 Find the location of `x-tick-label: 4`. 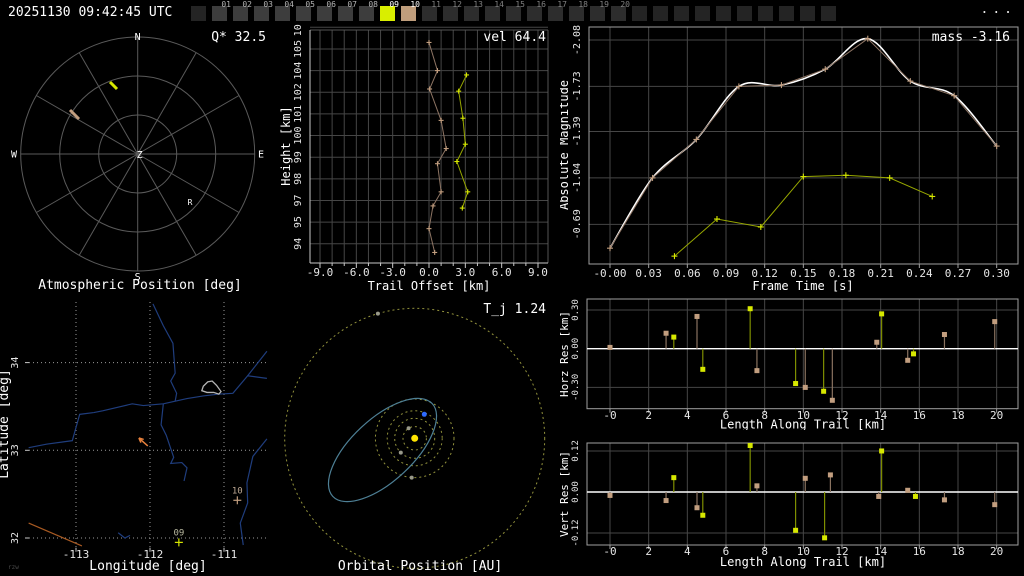

x-tick-label: 4 is located at coordinates (687, 415).